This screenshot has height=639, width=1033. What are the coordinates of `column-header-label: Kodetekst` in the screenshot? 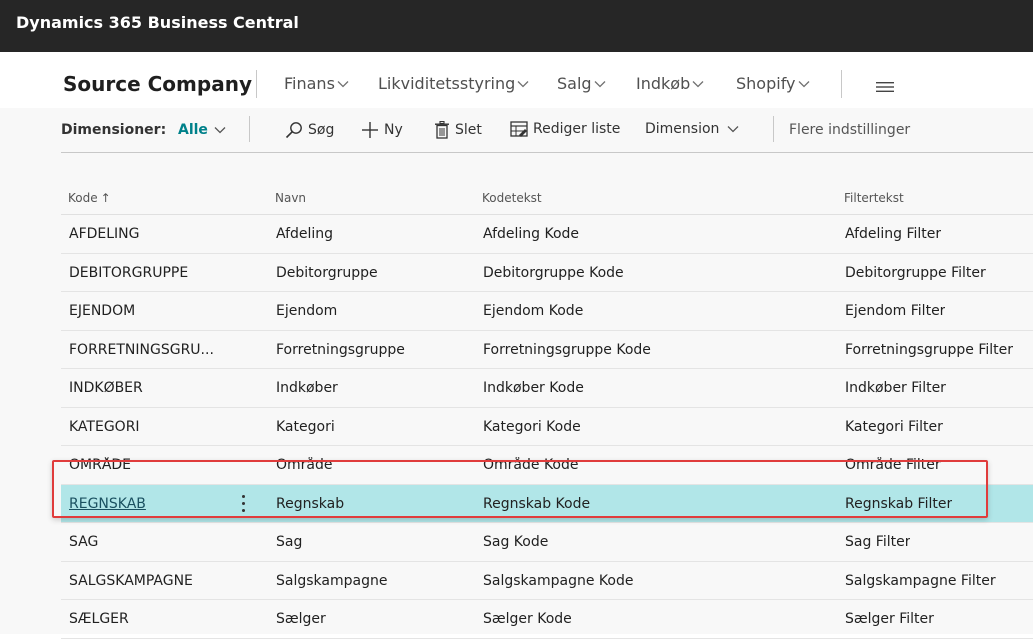 It's located at (512, 198).